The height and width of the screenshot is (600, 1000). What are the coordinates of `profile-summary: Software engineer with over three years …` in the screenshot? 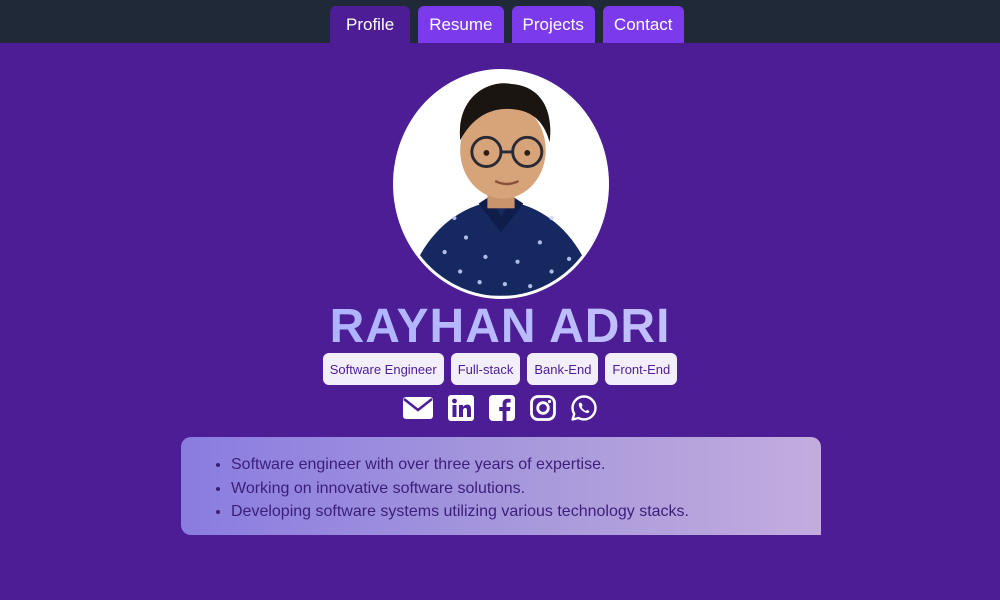 It's located at (501, 486).